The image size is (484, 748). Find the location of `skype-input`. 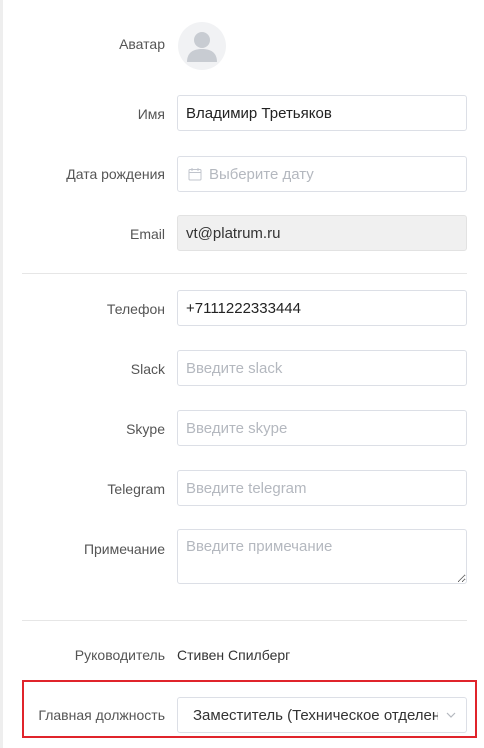

skype-input is located at coordinates (322, 428).